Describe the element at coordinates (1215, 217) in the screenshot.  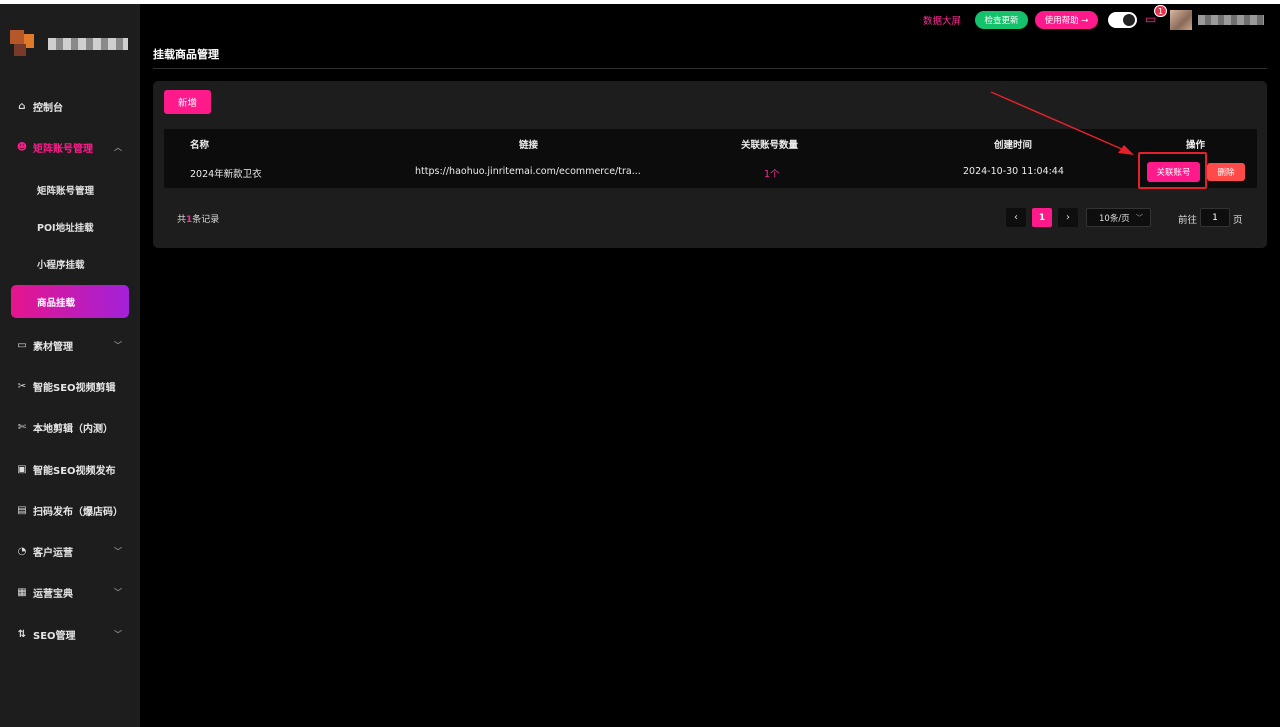
I see `goto-page-input` at that location.